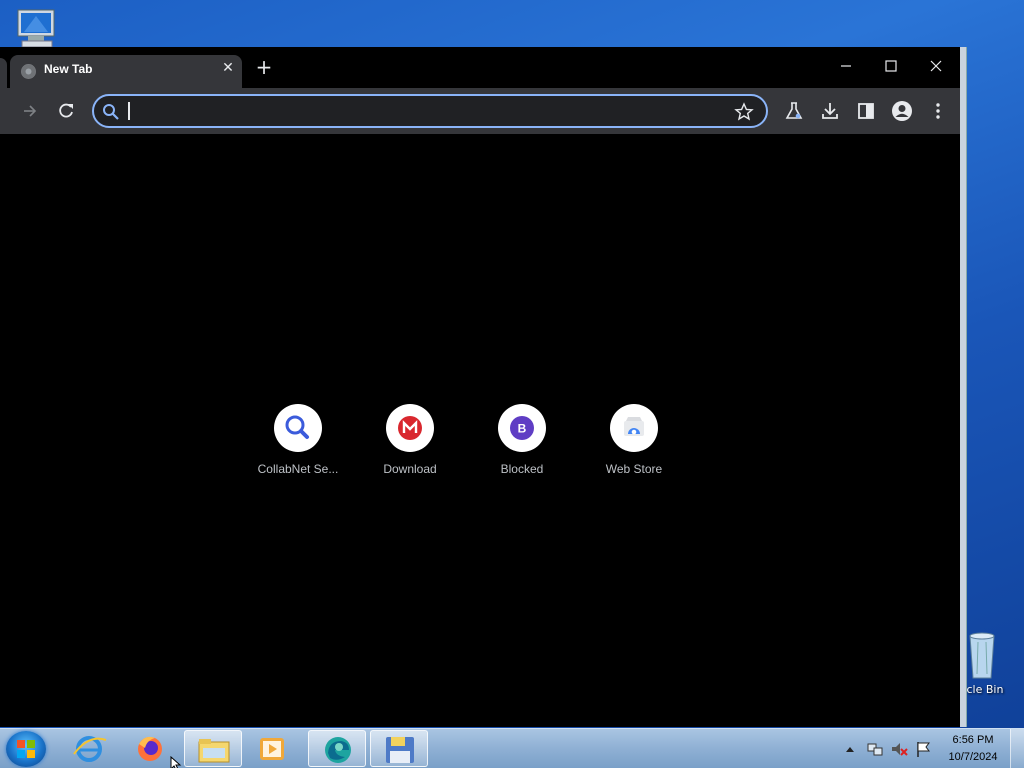  I want to click on toolbar, so click(480, 111).